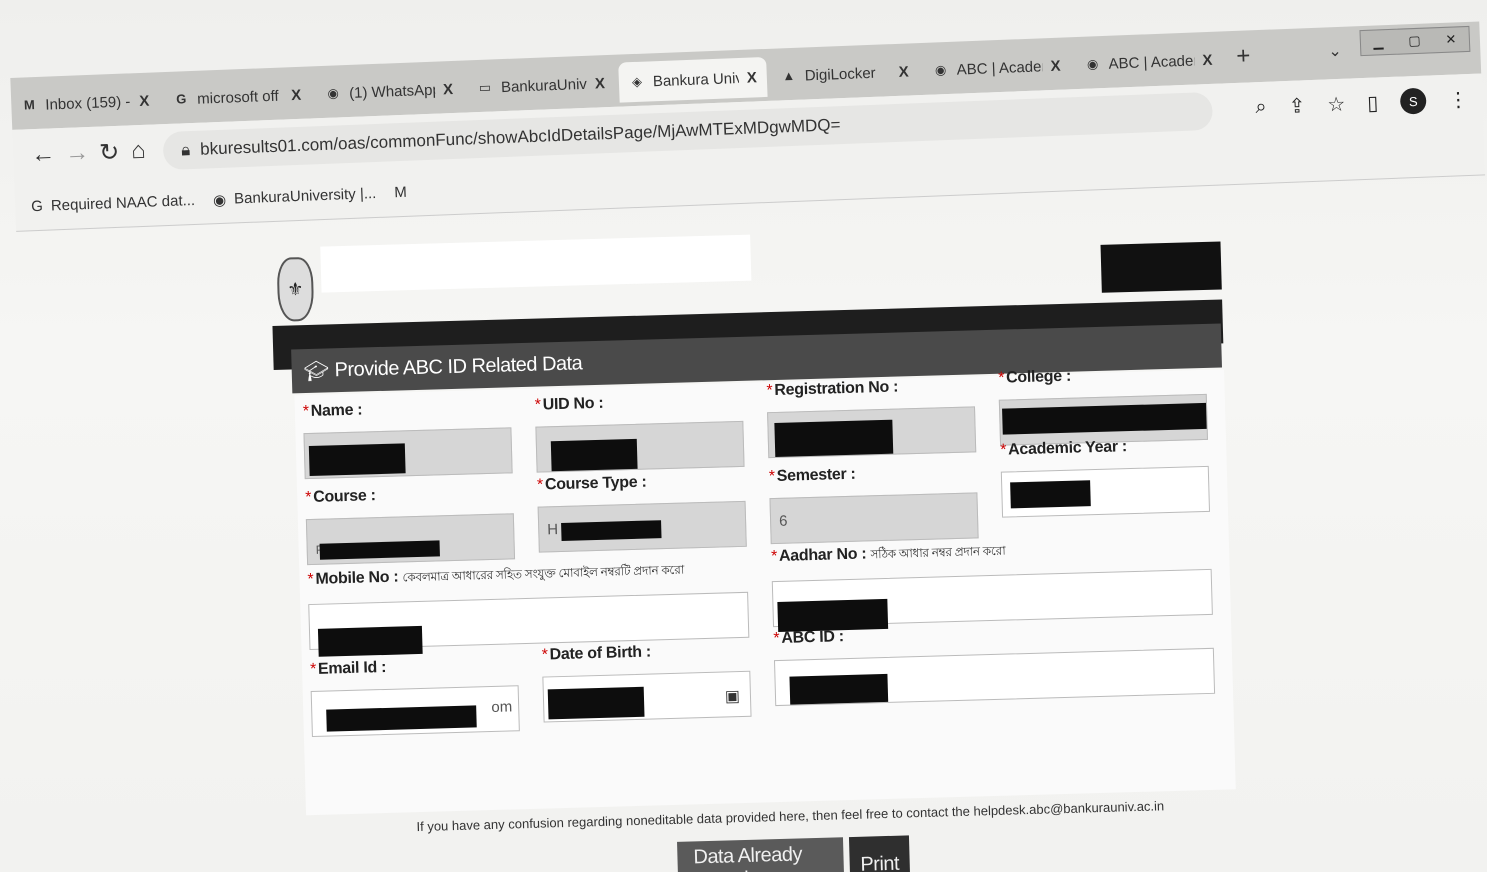  Describe the element at coordinates (336, 410) in the screenshot. I see `name-label: Name :` at that location.